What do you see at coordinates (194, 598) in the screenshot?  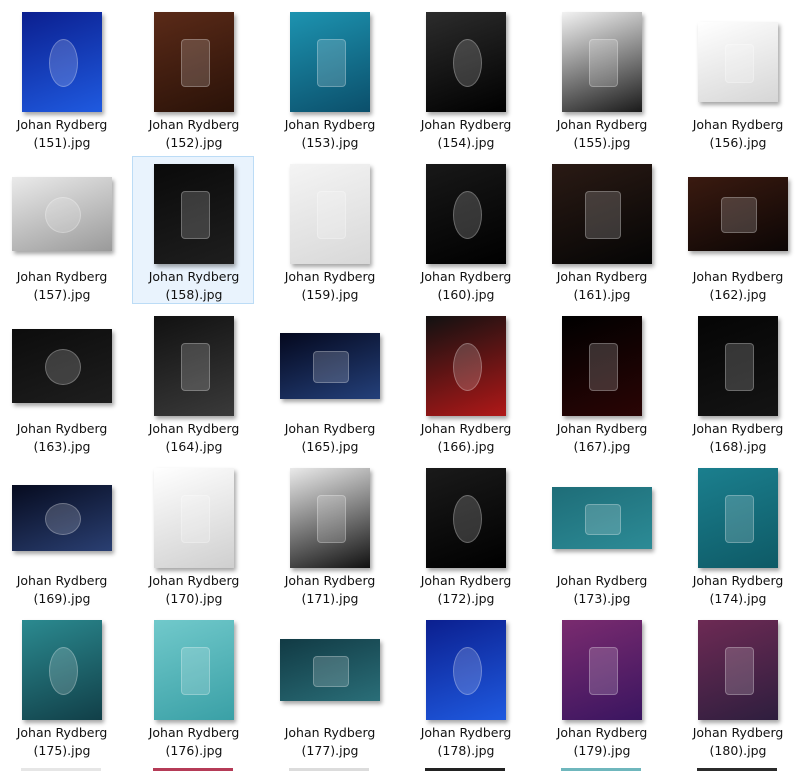 I see `file-name-line2: (170).jpg` at bounding box center [194, 598].